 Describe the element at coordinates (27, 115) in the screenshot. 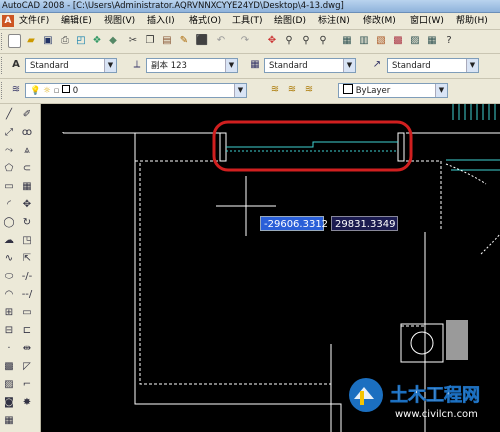

I see `erase-tool-icon: ✐` at that location.